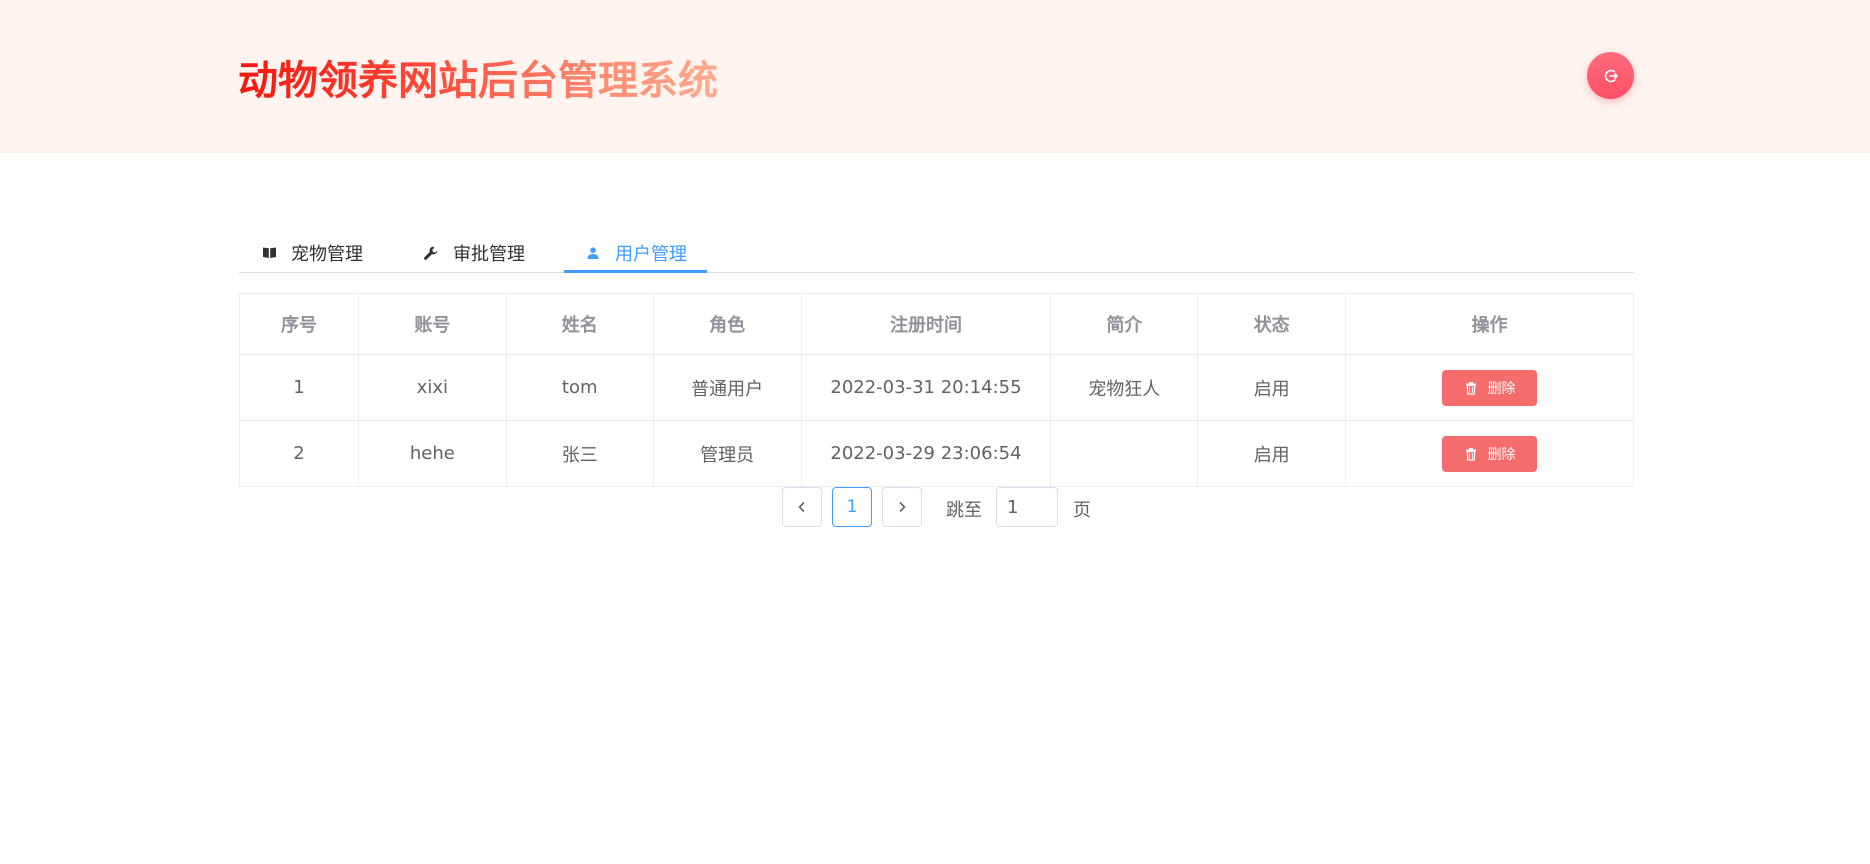 This screenshot has width=1870, height=864. What do you see at coordinates (593, 253) in the screenshot?
I see `user-icon` at bounding box center [593, 253].